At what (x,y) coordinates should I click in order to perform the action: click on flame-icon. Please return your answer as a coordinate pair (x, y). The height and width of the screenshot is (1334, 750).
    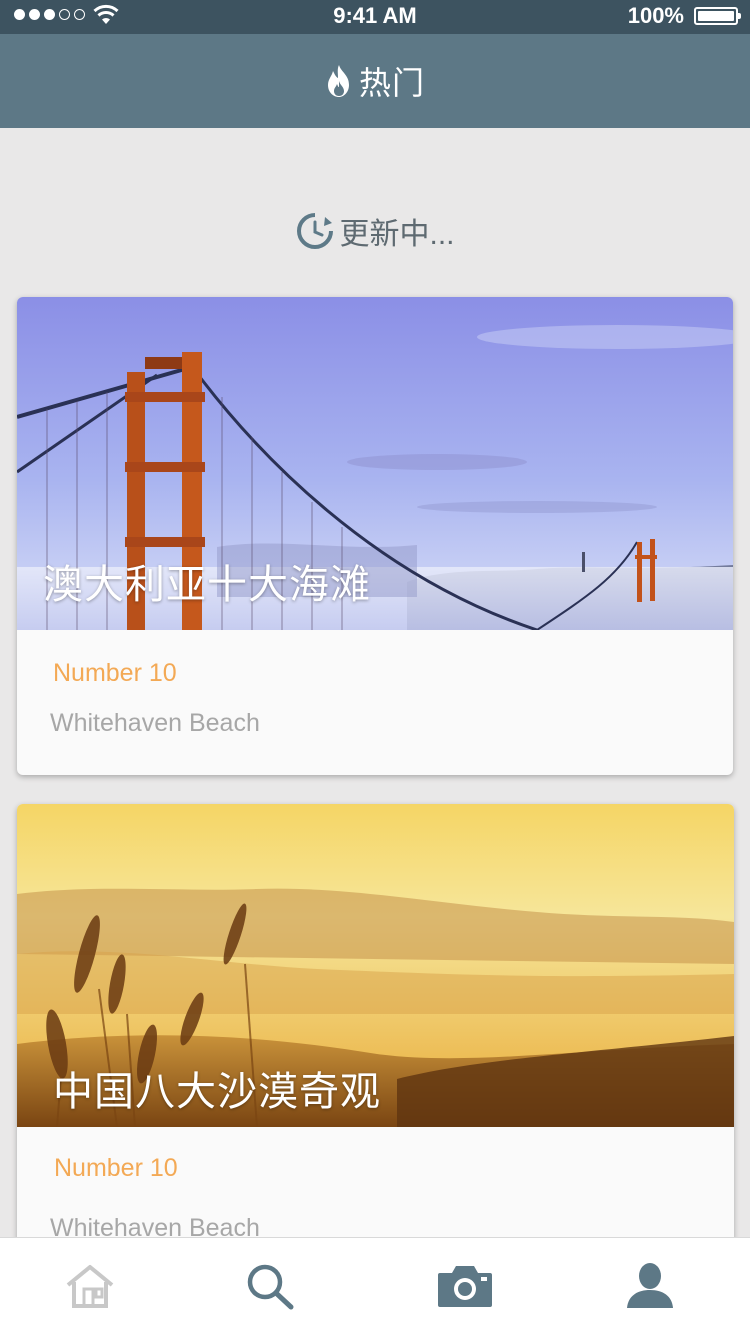
    Looking at the image, I should click on (338, 81).